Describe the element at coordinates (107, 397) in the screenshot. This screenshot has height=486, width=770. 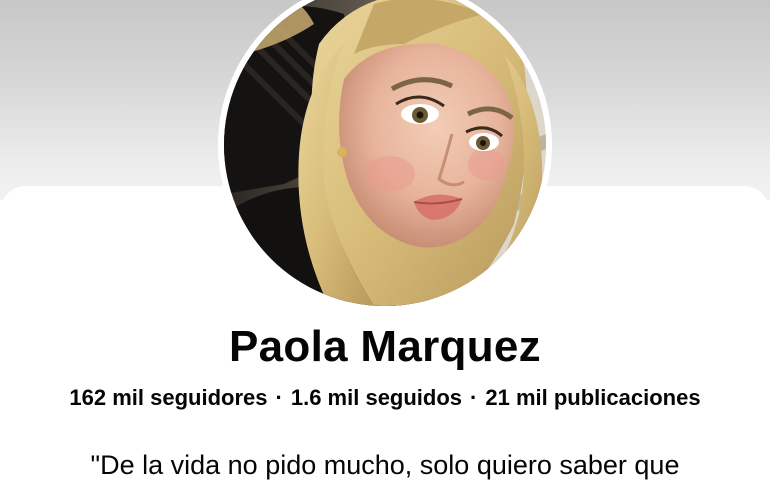
I see `followers-count: 162 mil` at that location.